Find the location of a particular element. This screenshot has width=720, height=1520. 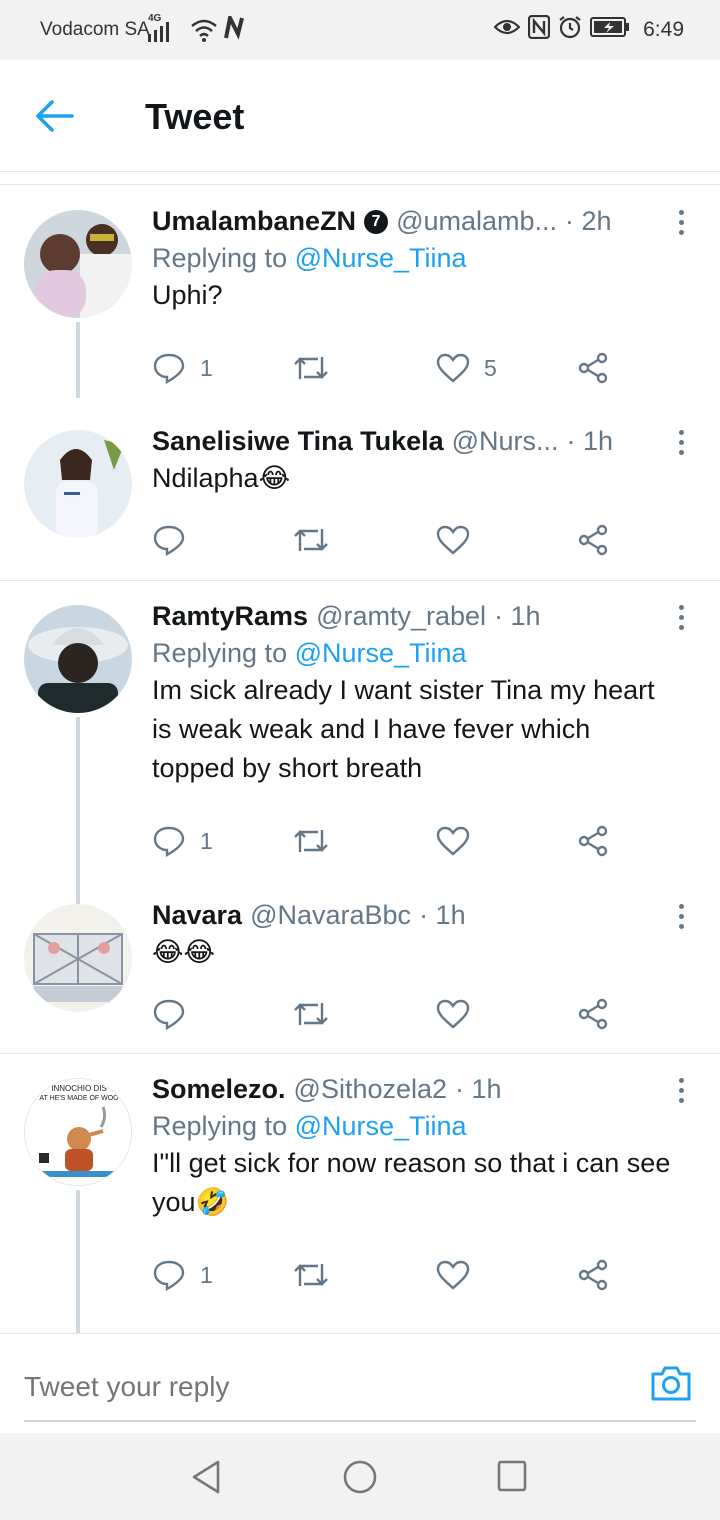

author-name: UmalambaneZN is located at coordinates (254, 221).